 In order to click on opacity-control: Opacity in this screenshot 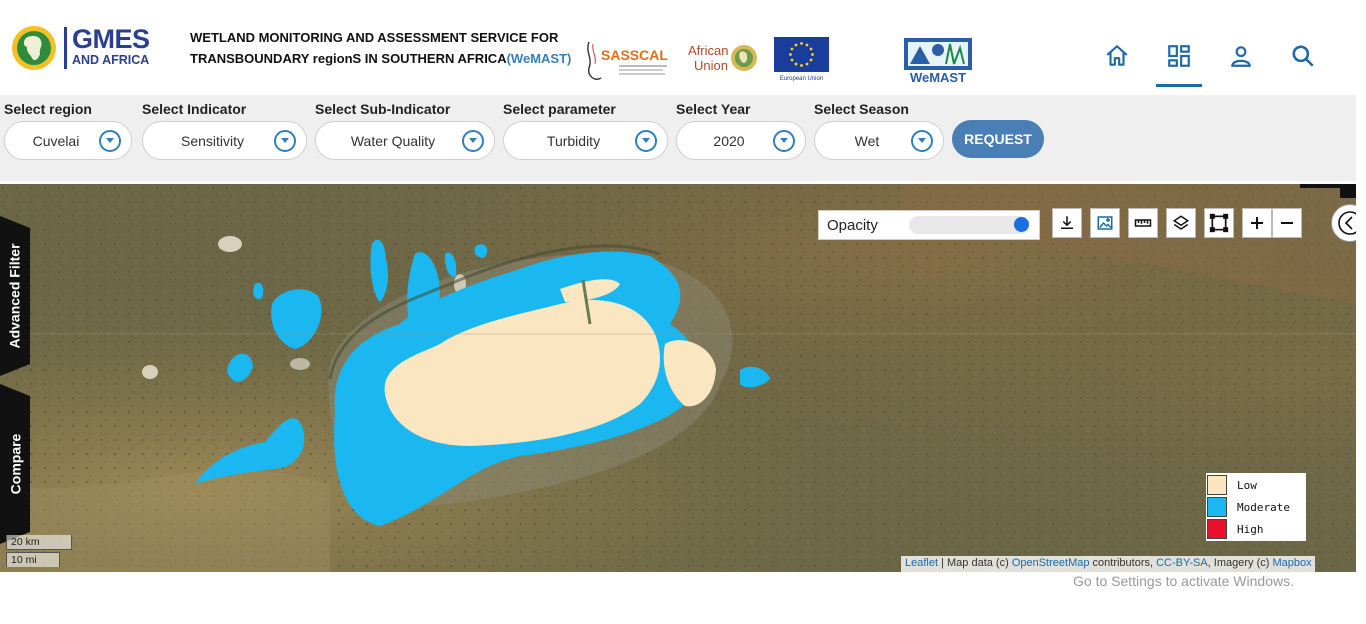, I will do `click(929, 225)`.